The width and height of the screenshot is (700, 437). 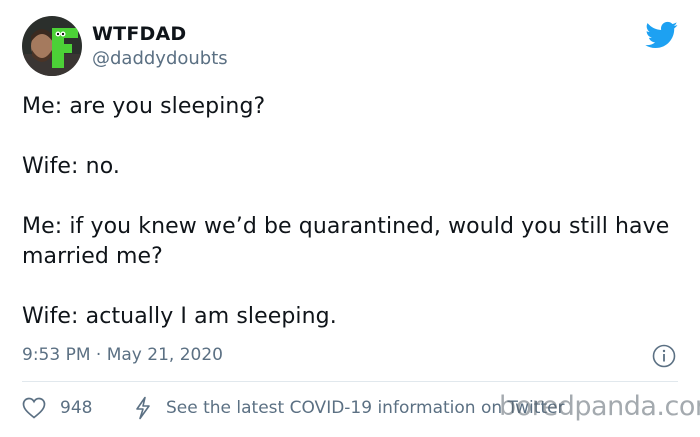 What do you see at coordinates (52, 46) in the screenshot?
I see `avatar` at bounding box center [52, 46].